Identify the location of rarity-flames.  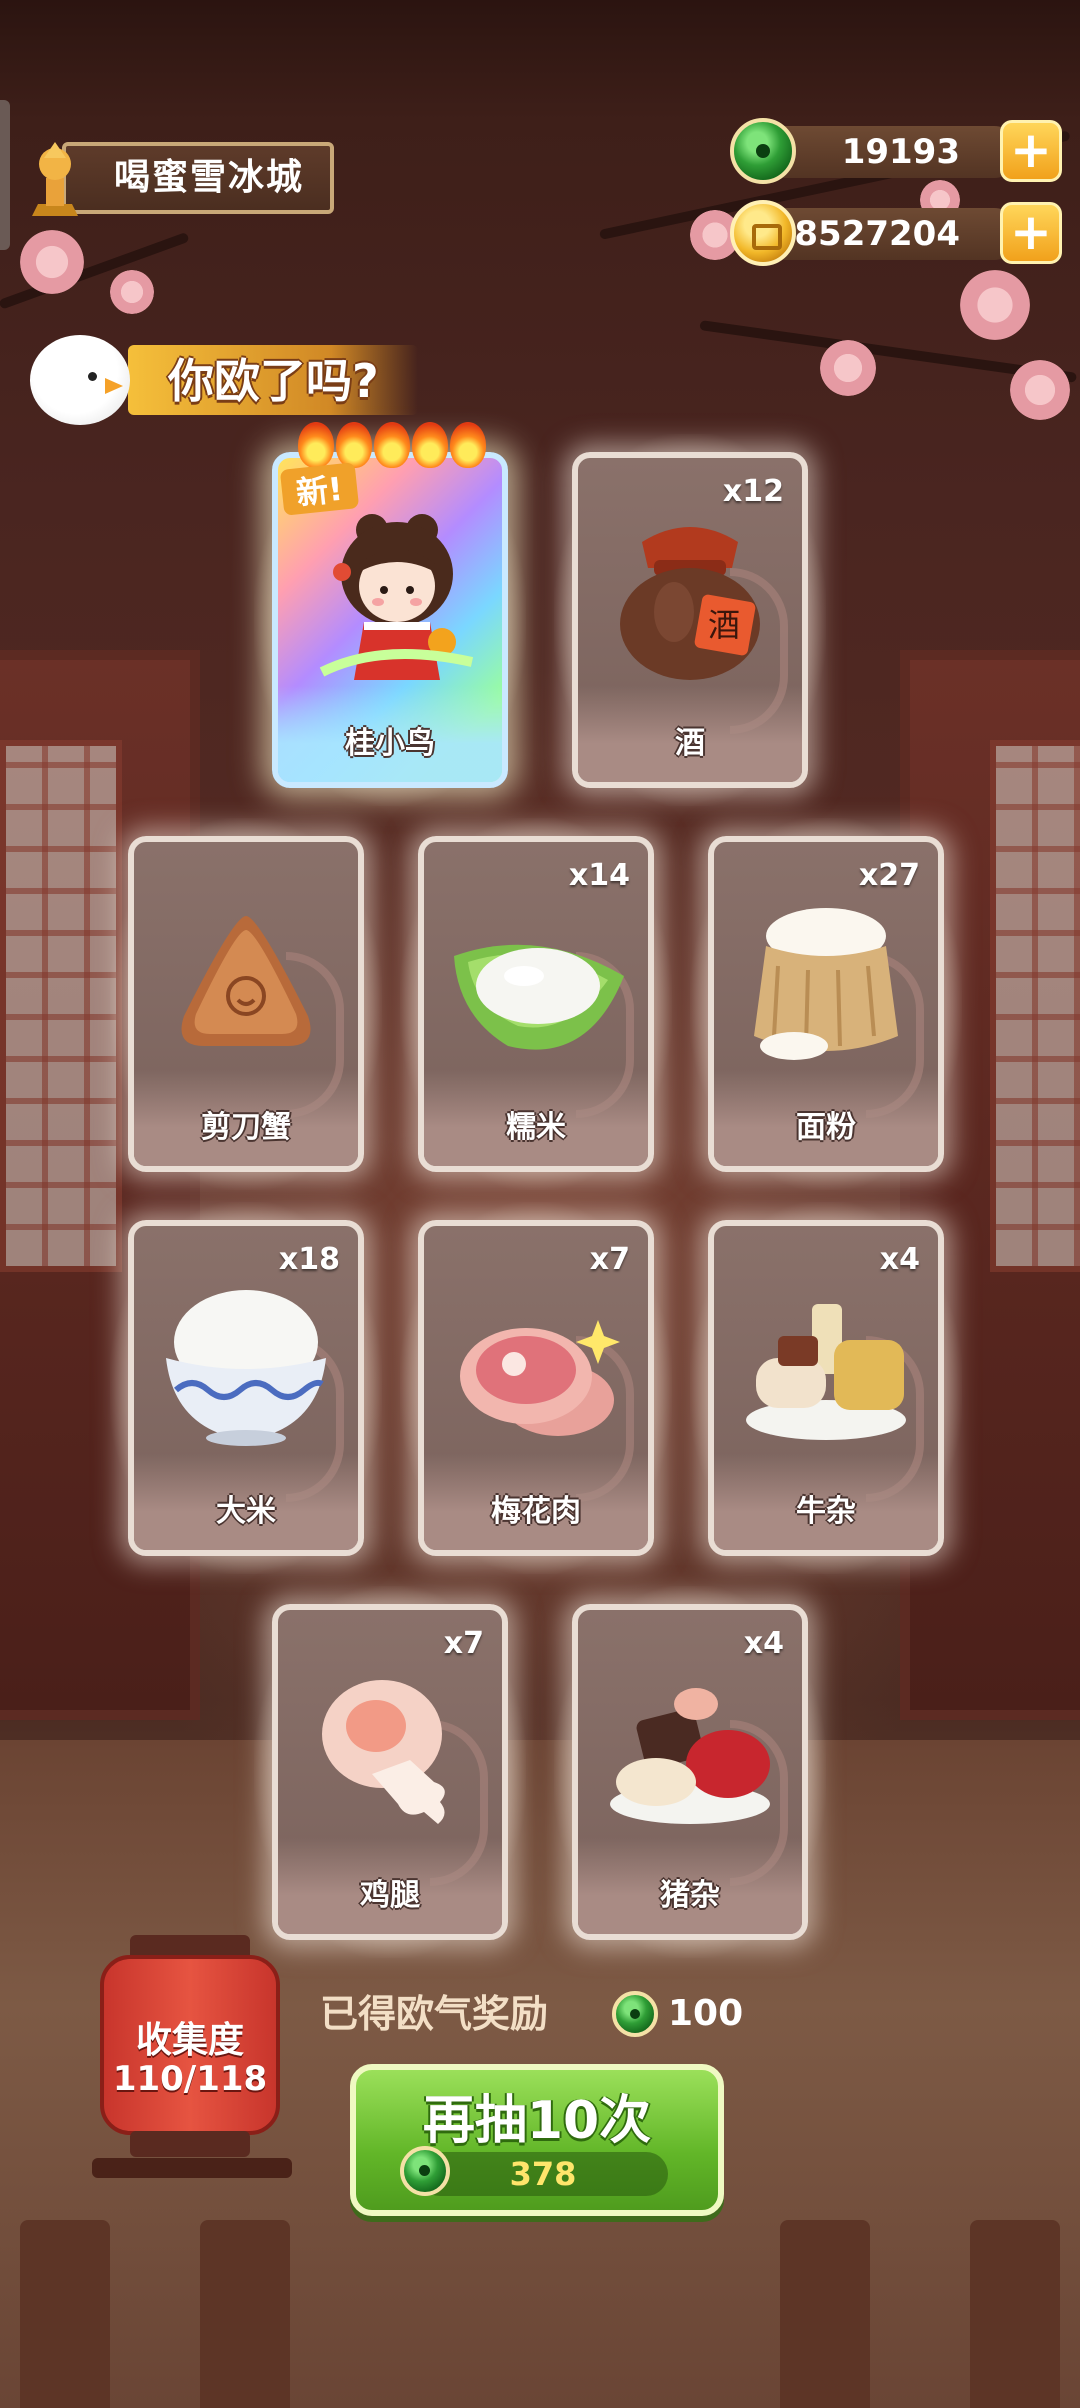
(393, 445).